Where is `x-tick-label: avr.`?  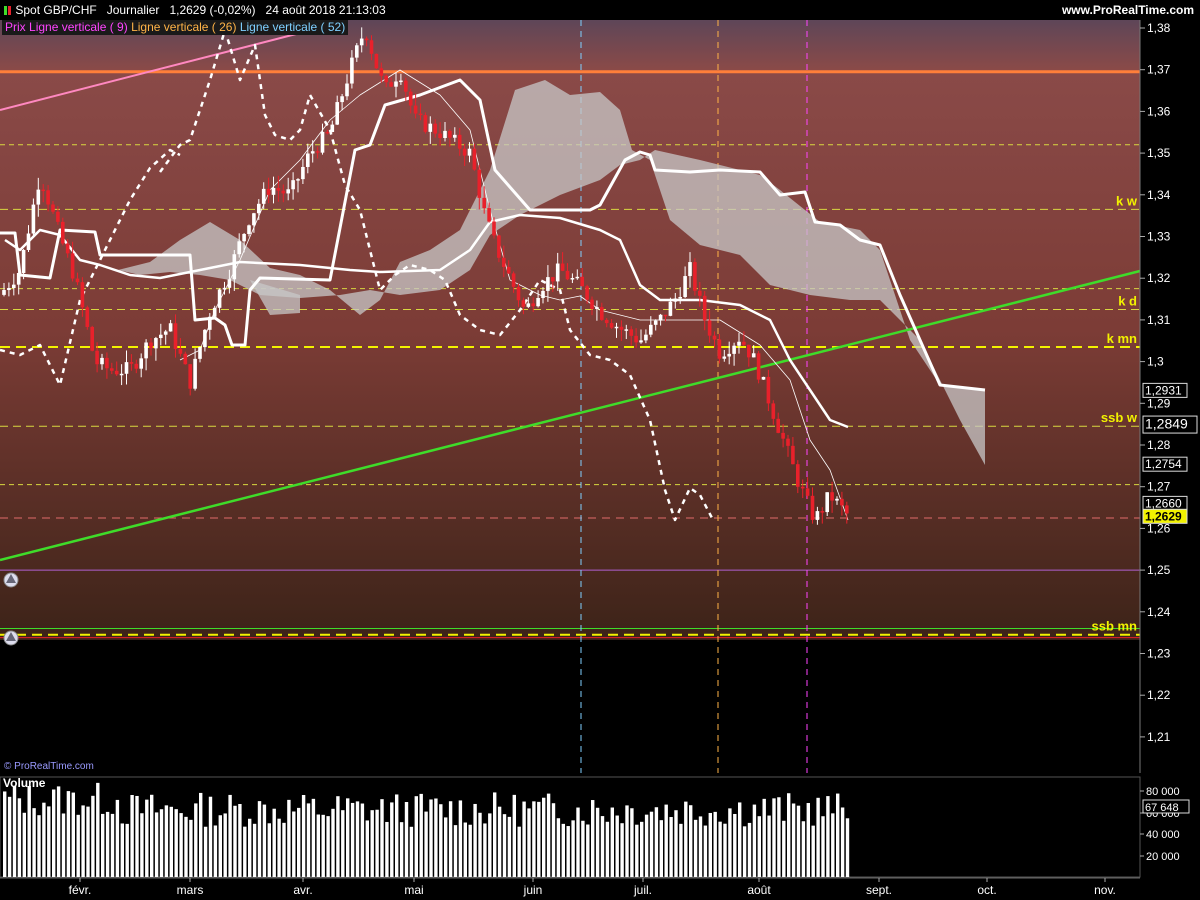
x-tick-label: avr. is located at coordinates (302, 890).